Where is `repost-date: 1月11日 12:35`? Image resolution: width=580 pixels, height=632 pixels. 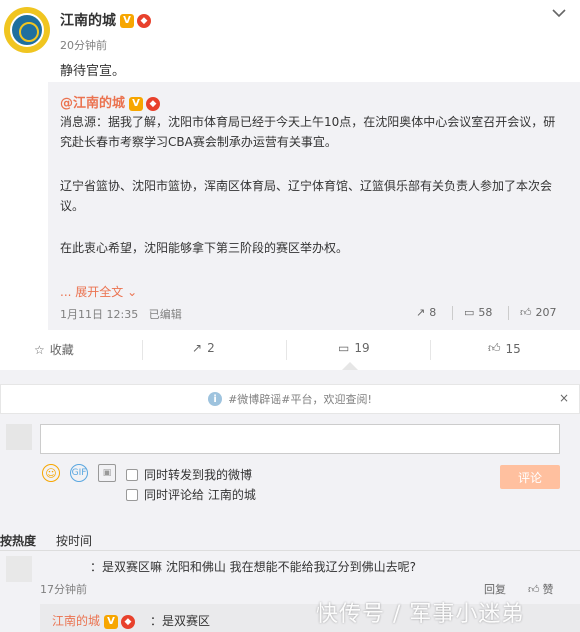
repost-date: 1月11日 12:35 is located at coordinates (99, 314).